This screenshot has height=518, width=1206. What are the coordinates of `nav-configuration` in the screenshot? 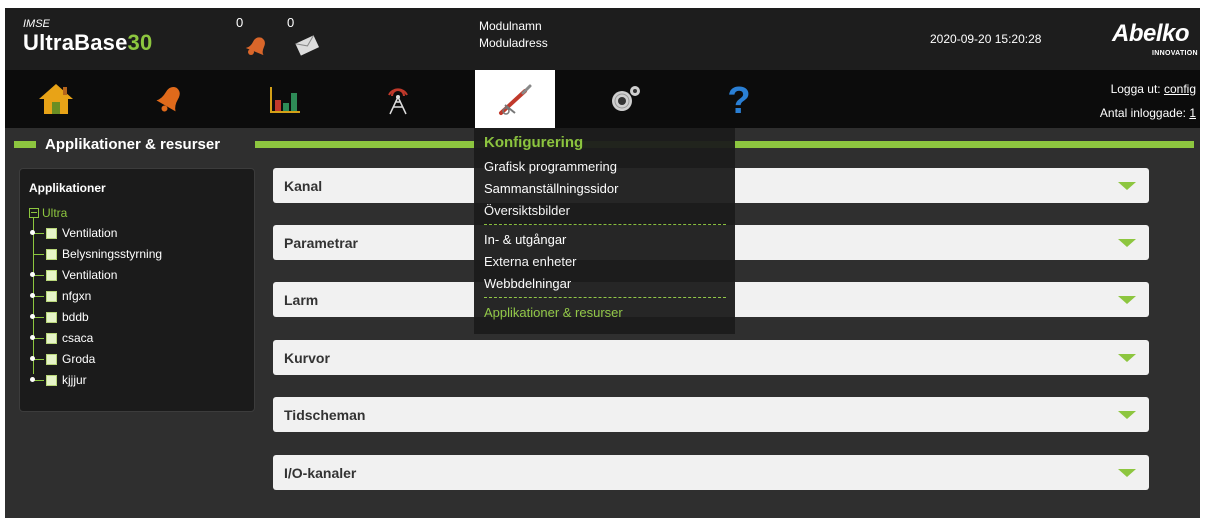 It's located at (515, 99).